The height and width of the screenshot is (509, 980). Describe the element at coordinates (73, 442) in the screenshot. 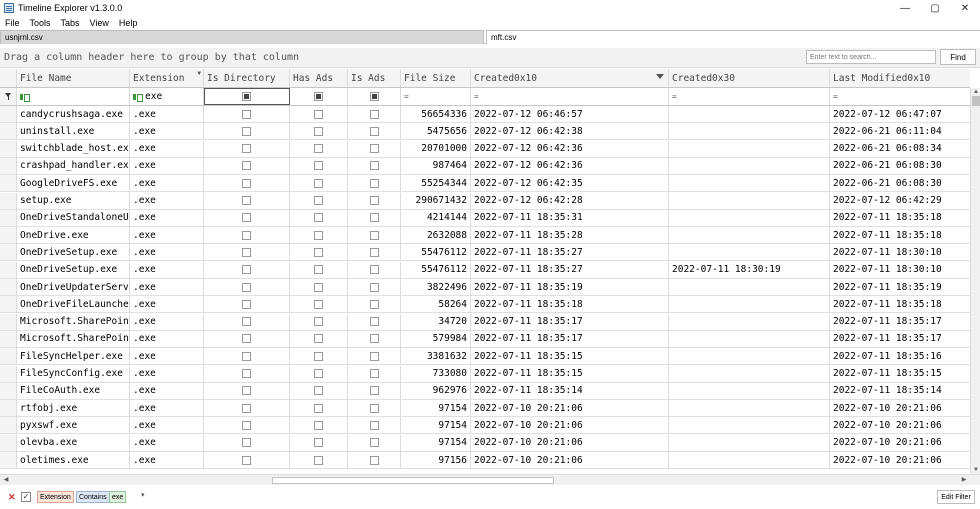

I see `cell-file-name: olevba.exe` at that location.